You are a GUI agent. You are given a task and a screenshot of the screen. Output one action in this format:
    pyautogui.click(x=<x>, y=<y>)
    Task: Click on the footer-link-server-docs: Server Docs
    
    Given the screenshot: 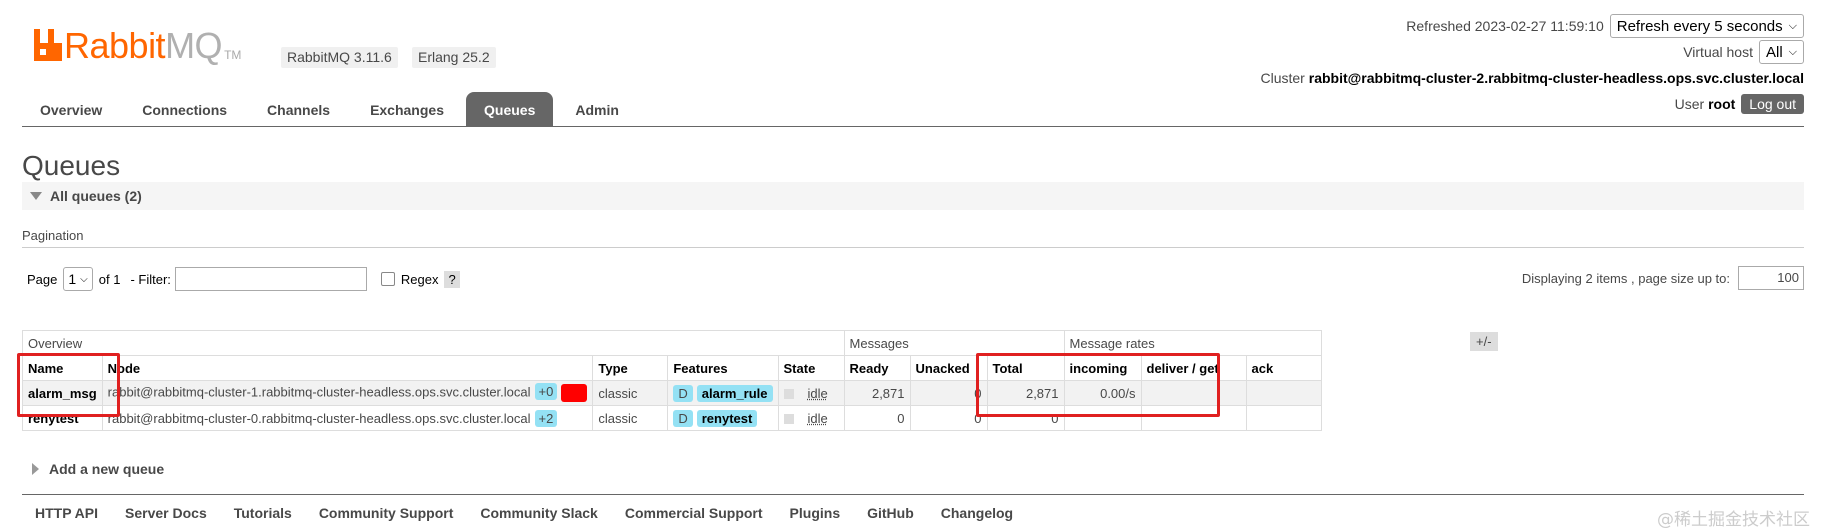 What is the action you would take?
    pyautogui.click(x=166, y=513)
    